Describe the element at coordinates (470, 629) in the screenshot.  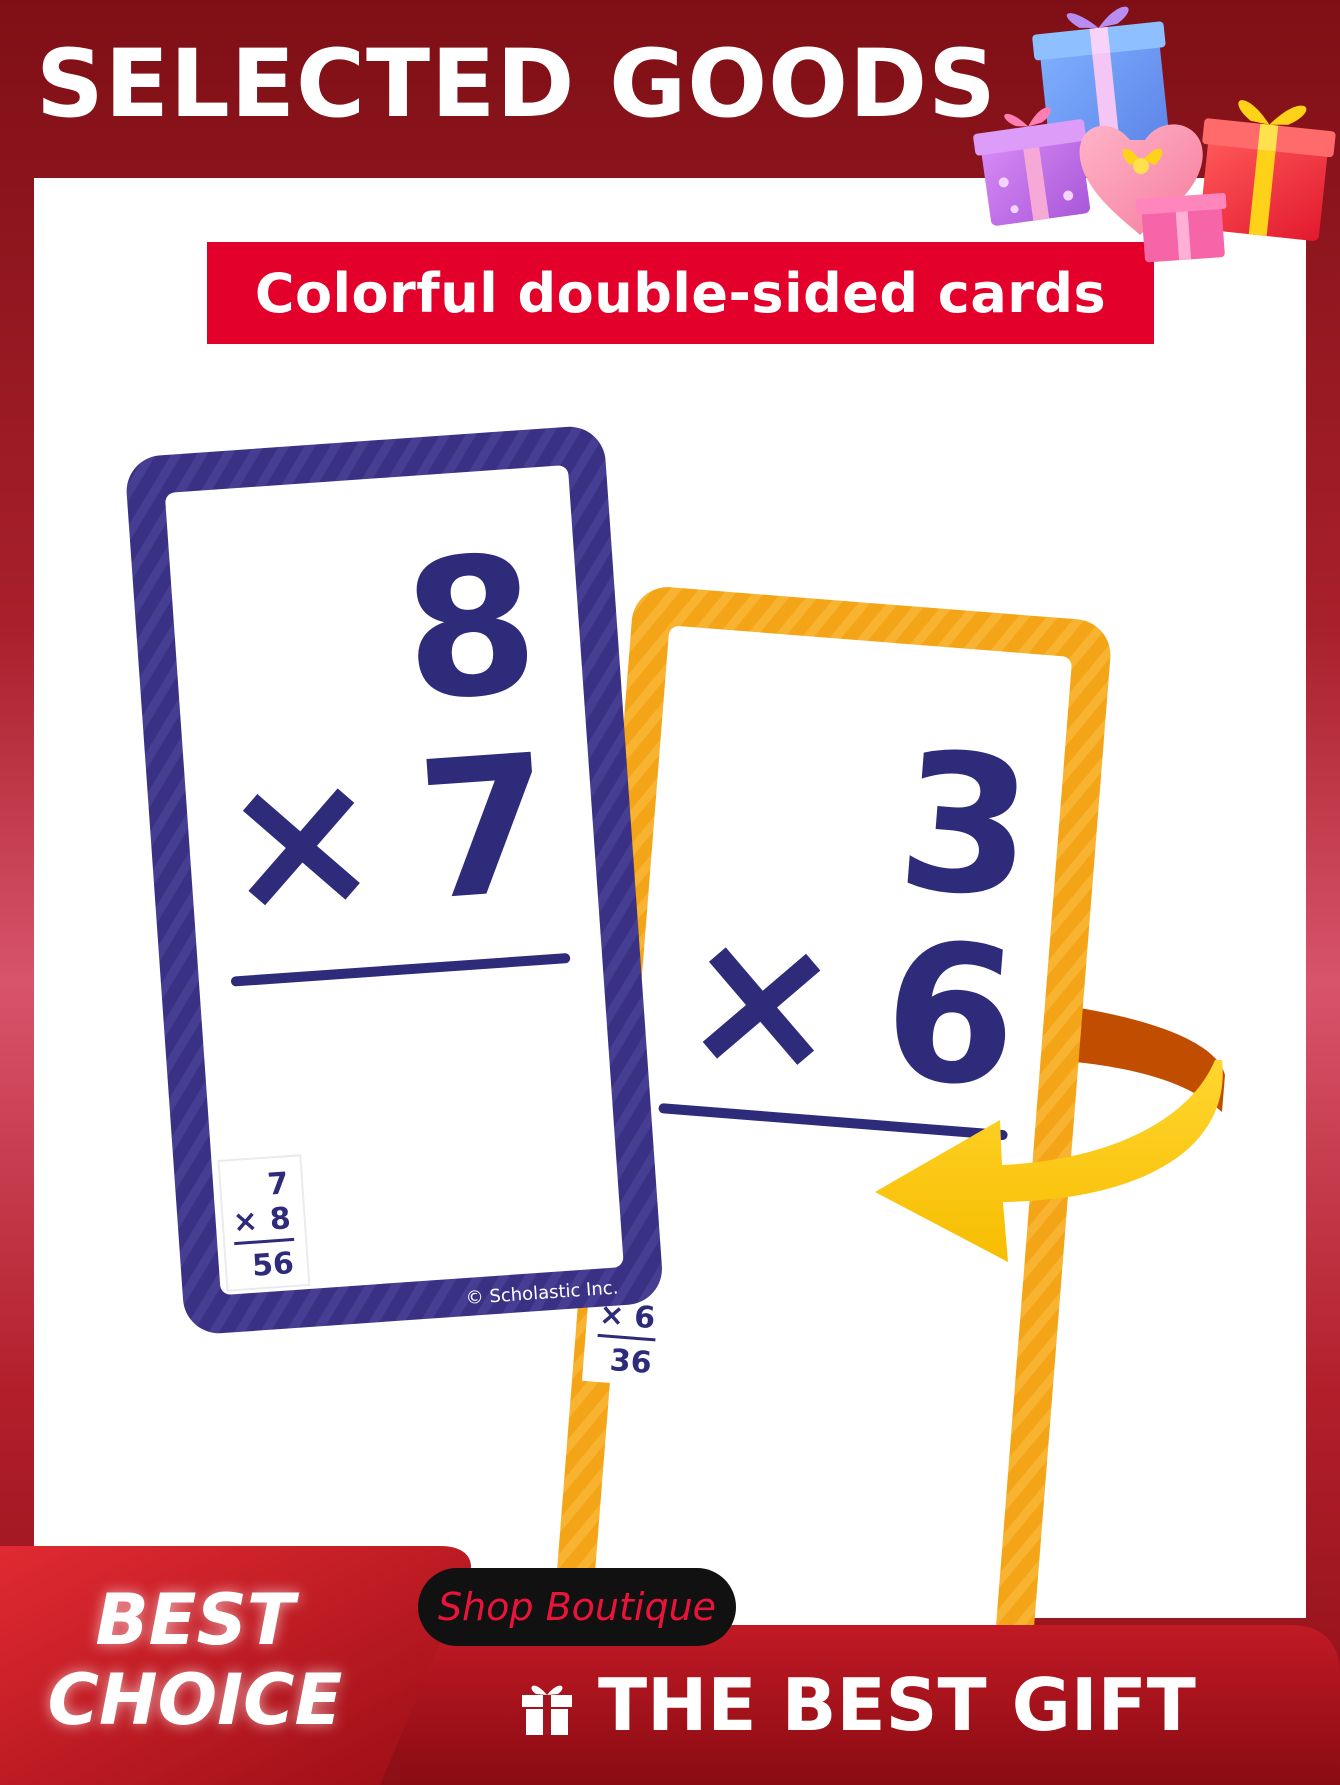
I see `blue-card-top: 8` at that location.